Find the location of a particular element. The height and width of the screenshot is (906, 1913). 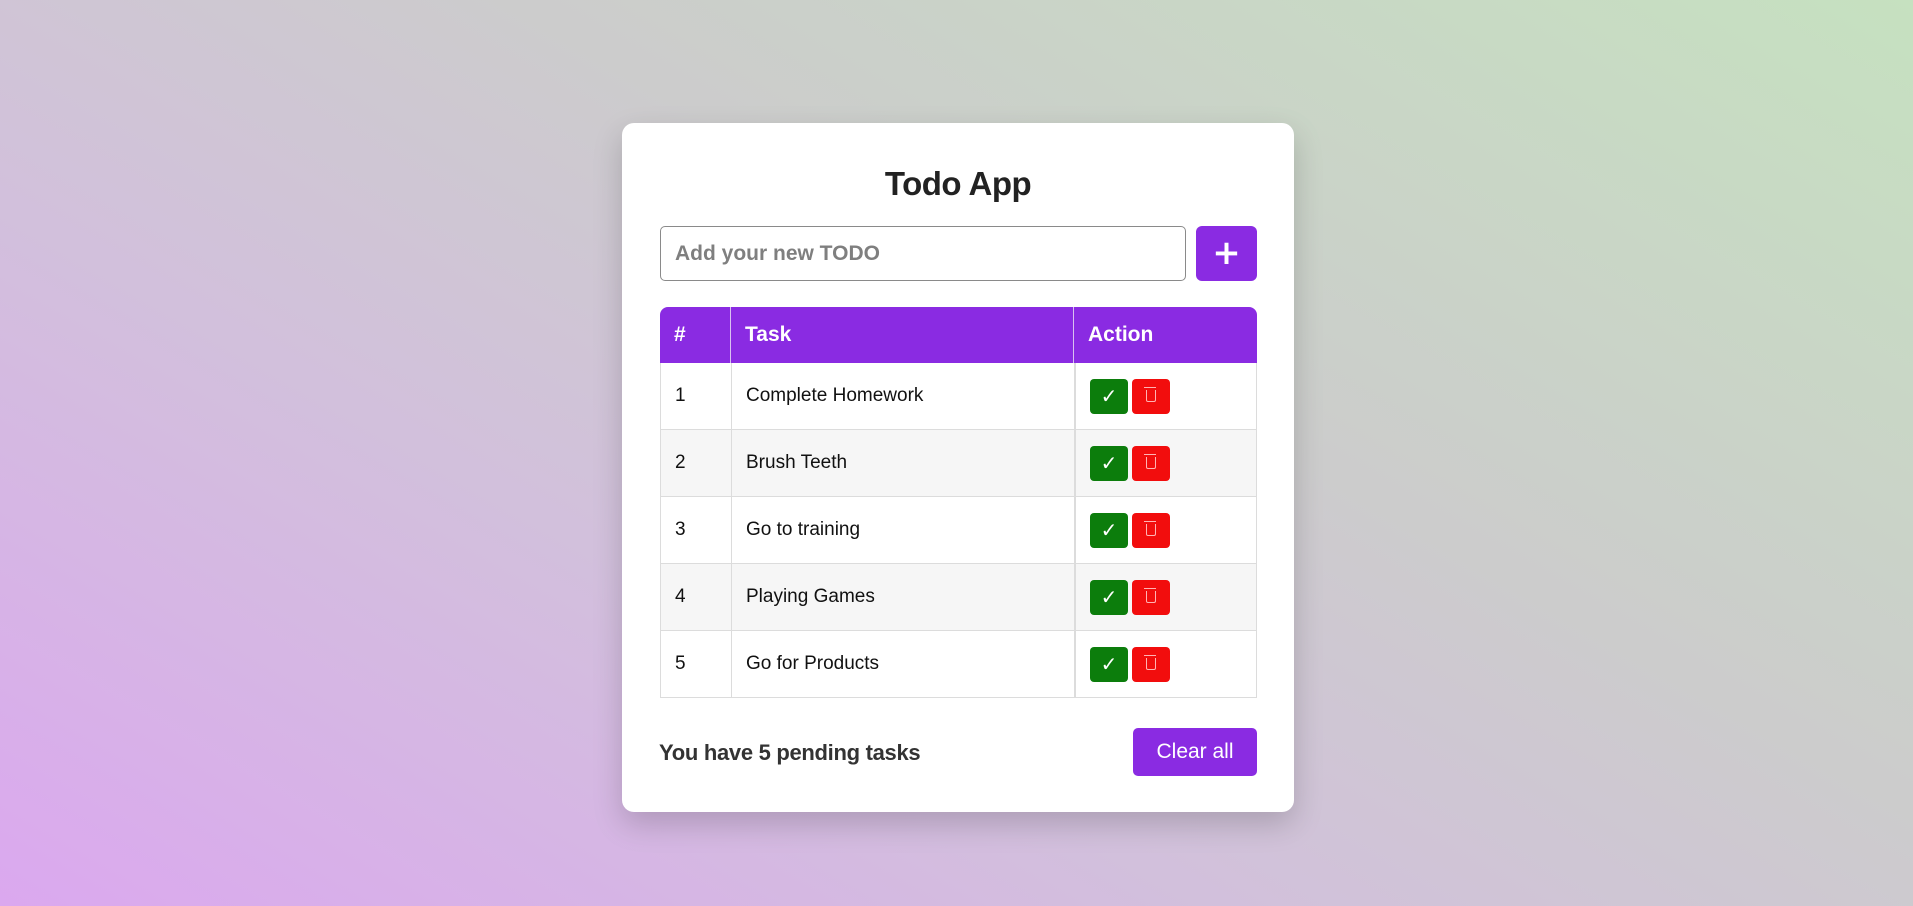

column-header-number: # is located at coordinates (695, 335).